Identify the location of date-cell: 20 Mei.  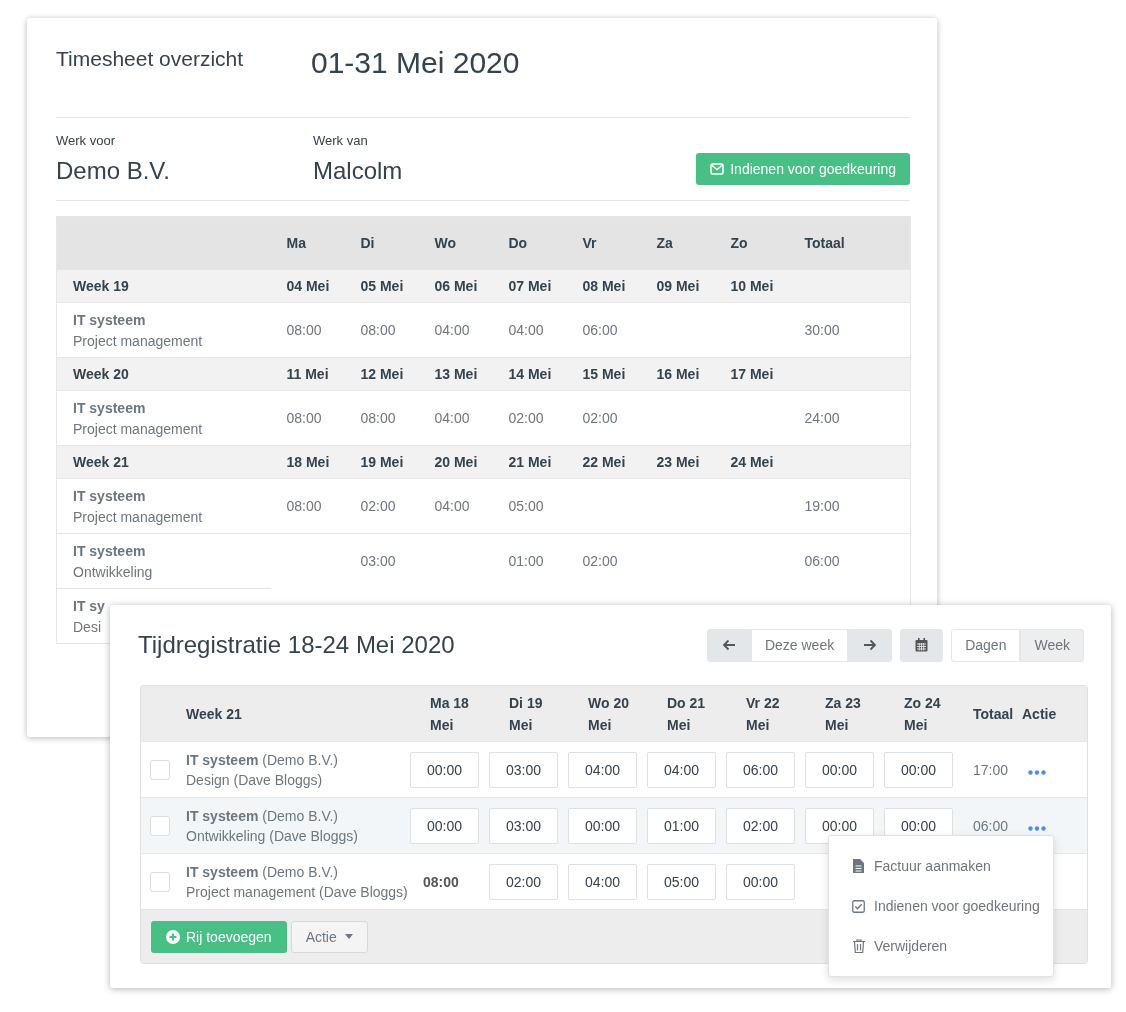
(455, 462).